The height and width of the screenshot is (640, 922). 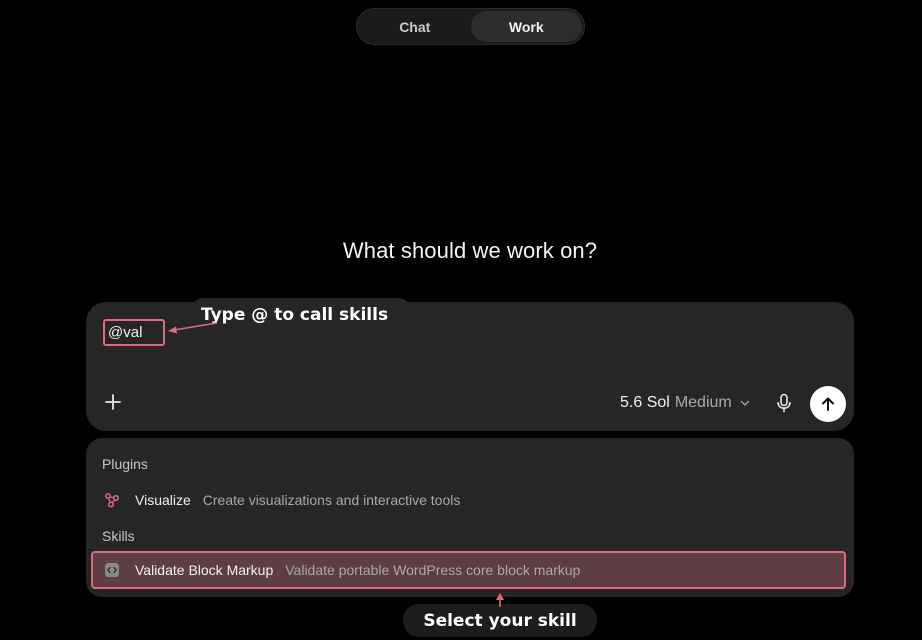 I want to click on visualize-icon, so click(x=112, y=500).